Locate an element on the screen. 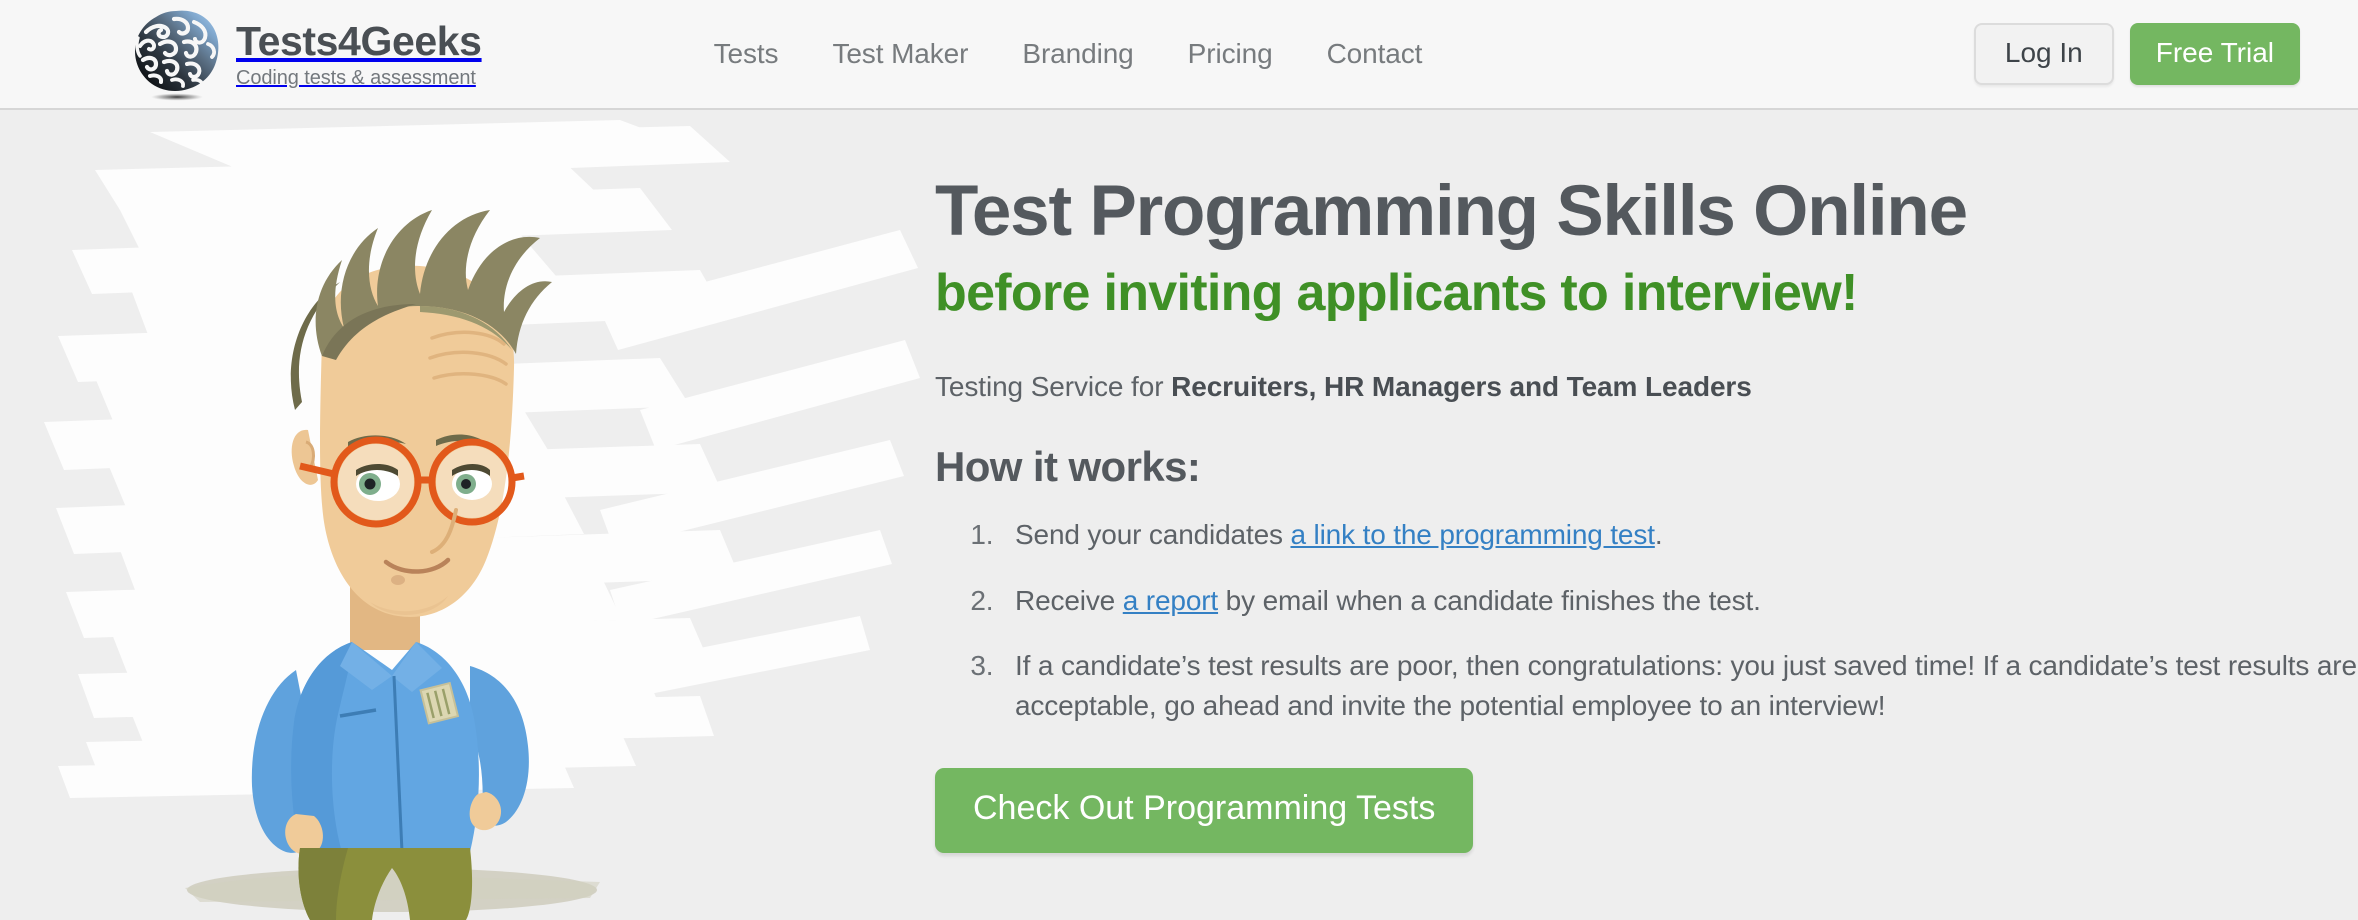 The image size is (2358, 920). nav-item-branding: Branding is located at coordinates (1077, 54).